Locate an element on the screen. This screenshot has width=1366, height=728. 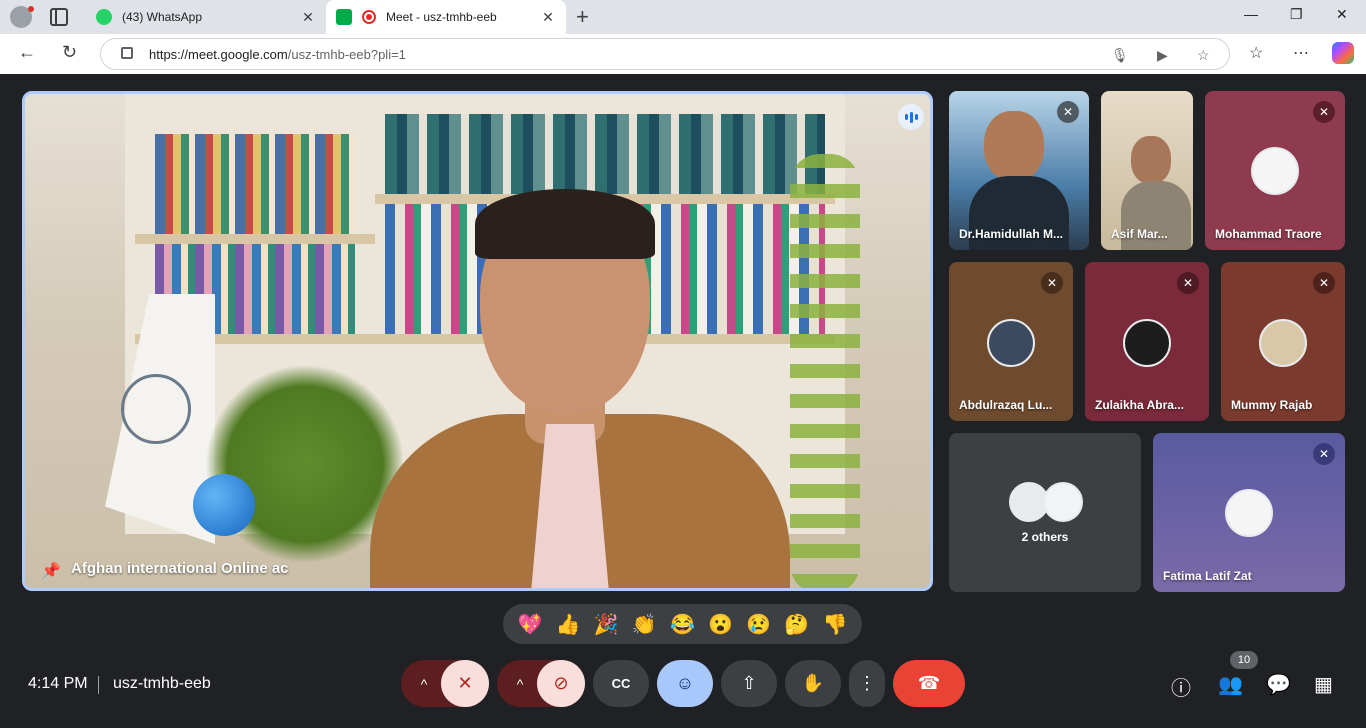
tab-actions-icon is located at coordinates (59, 17).